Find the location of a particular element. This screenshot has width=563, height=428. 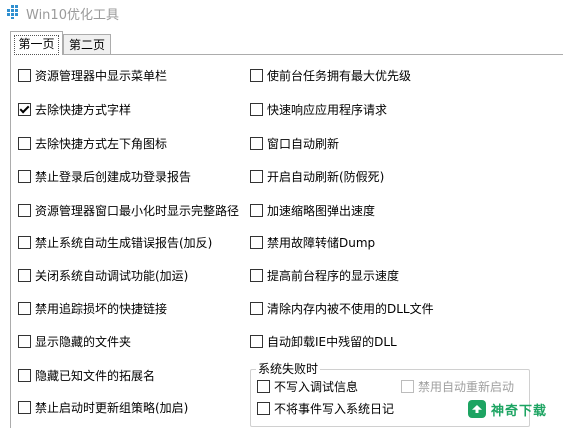

checkbox-option: 不将事件写入系统日记 is located at coordinates (325, 408).